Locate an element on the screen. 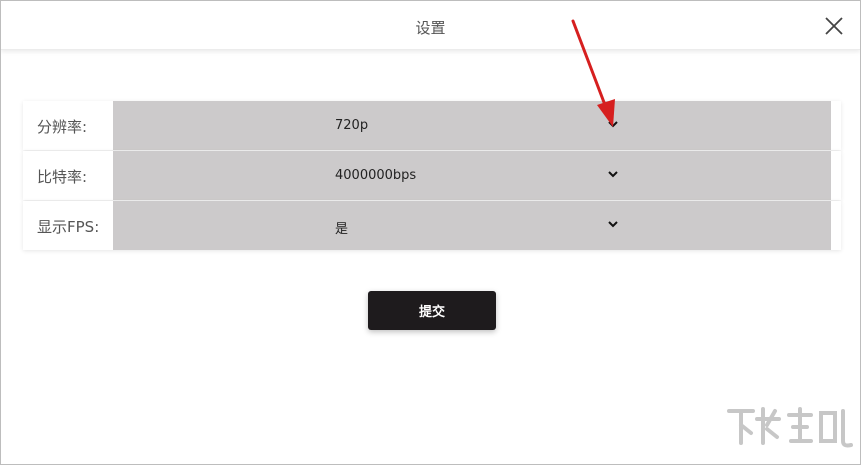 The image size is (861, 465). bitrate-row: 比特率: 4000000bps is located at coordinates (432, 175).